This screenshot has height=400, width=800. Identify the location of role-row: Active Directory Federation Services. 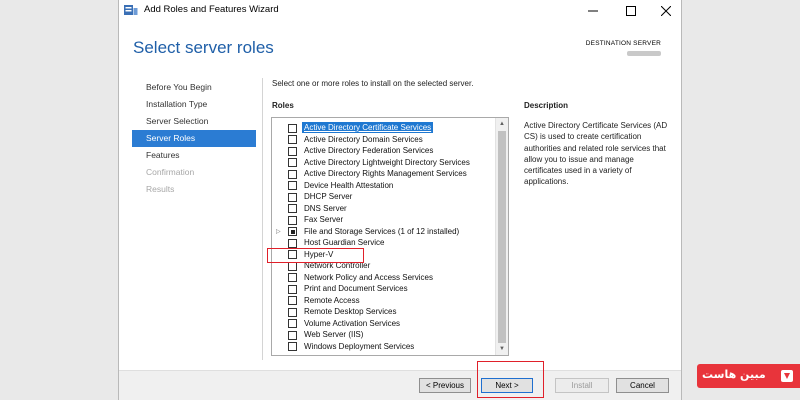
(384, 151).